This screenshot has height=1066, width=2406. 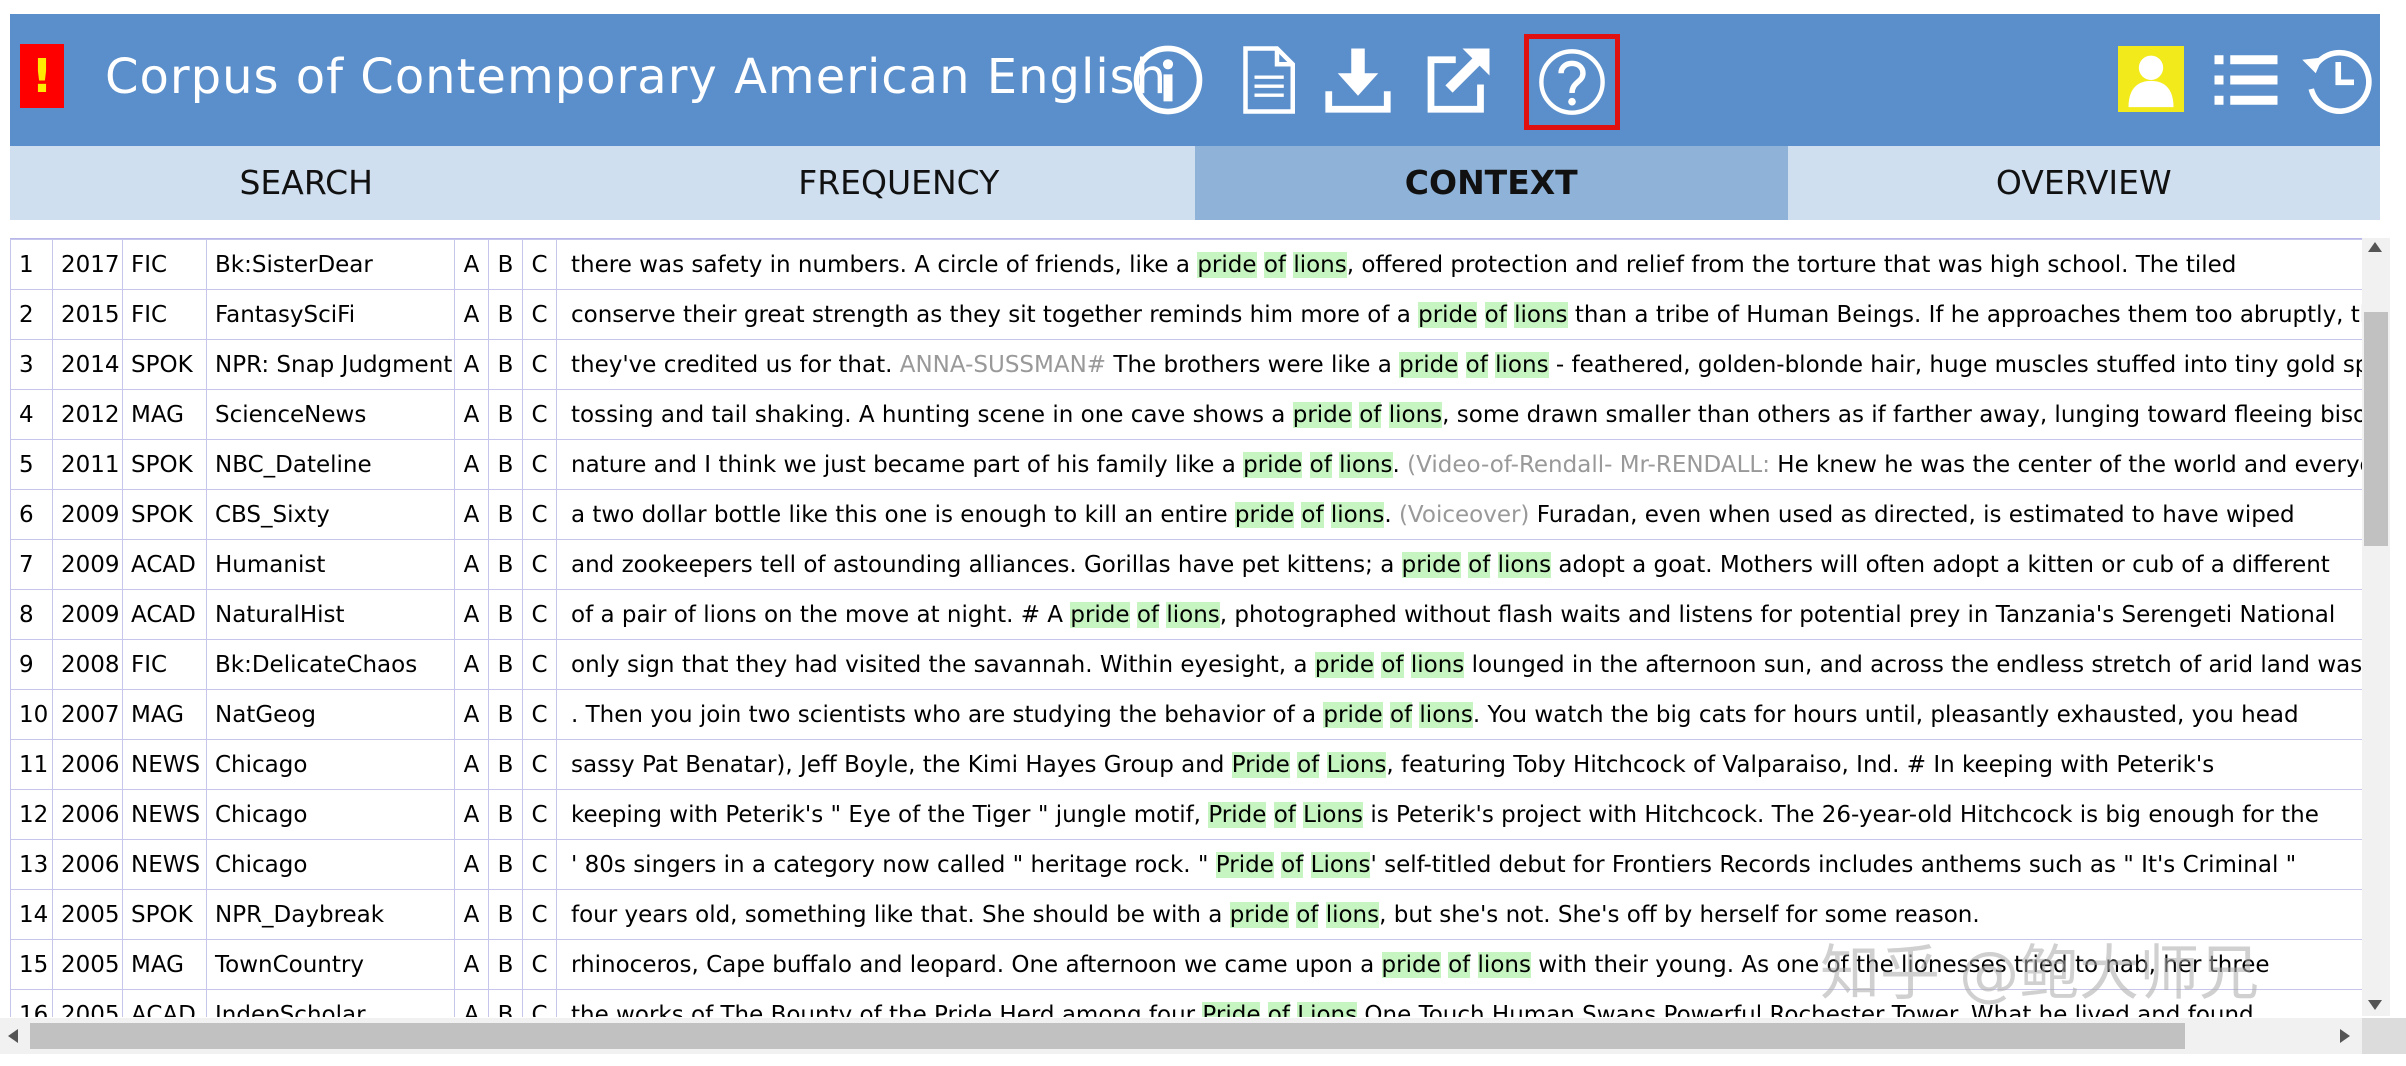 I want to click on scroll-right-arrow-icon, so click(x=2345, y=1036).